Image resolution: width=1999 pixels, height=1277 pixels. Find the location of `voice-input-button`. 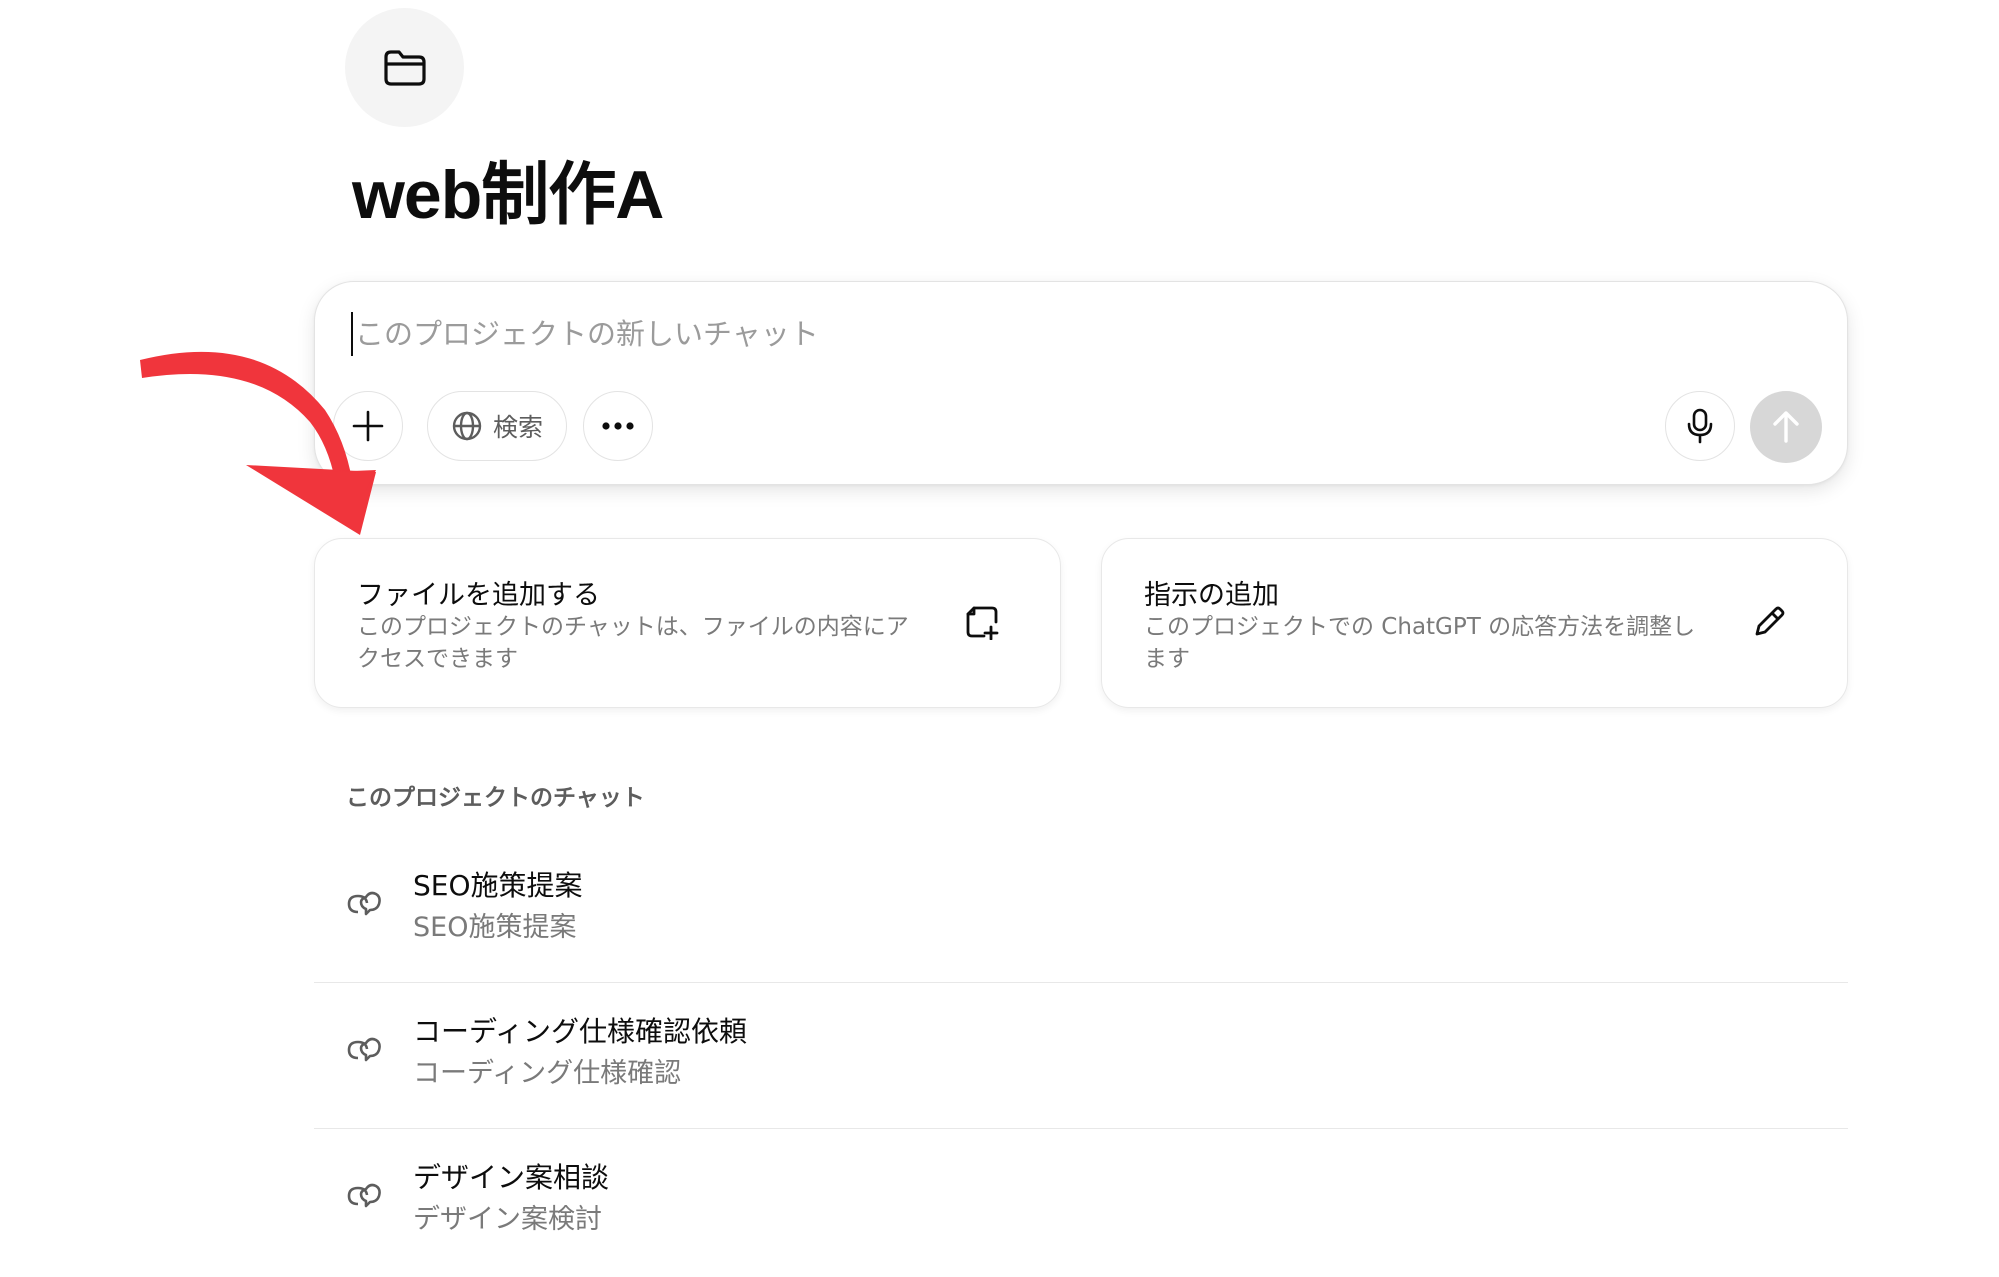

voice-input-button is located at coordinates (1700, 426).